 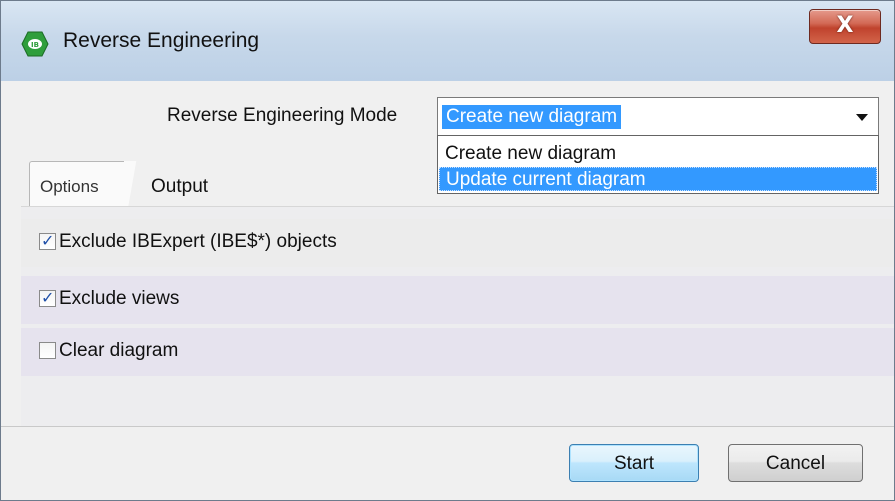 I want to click on close-icon: X, so click(x=845, y=25).